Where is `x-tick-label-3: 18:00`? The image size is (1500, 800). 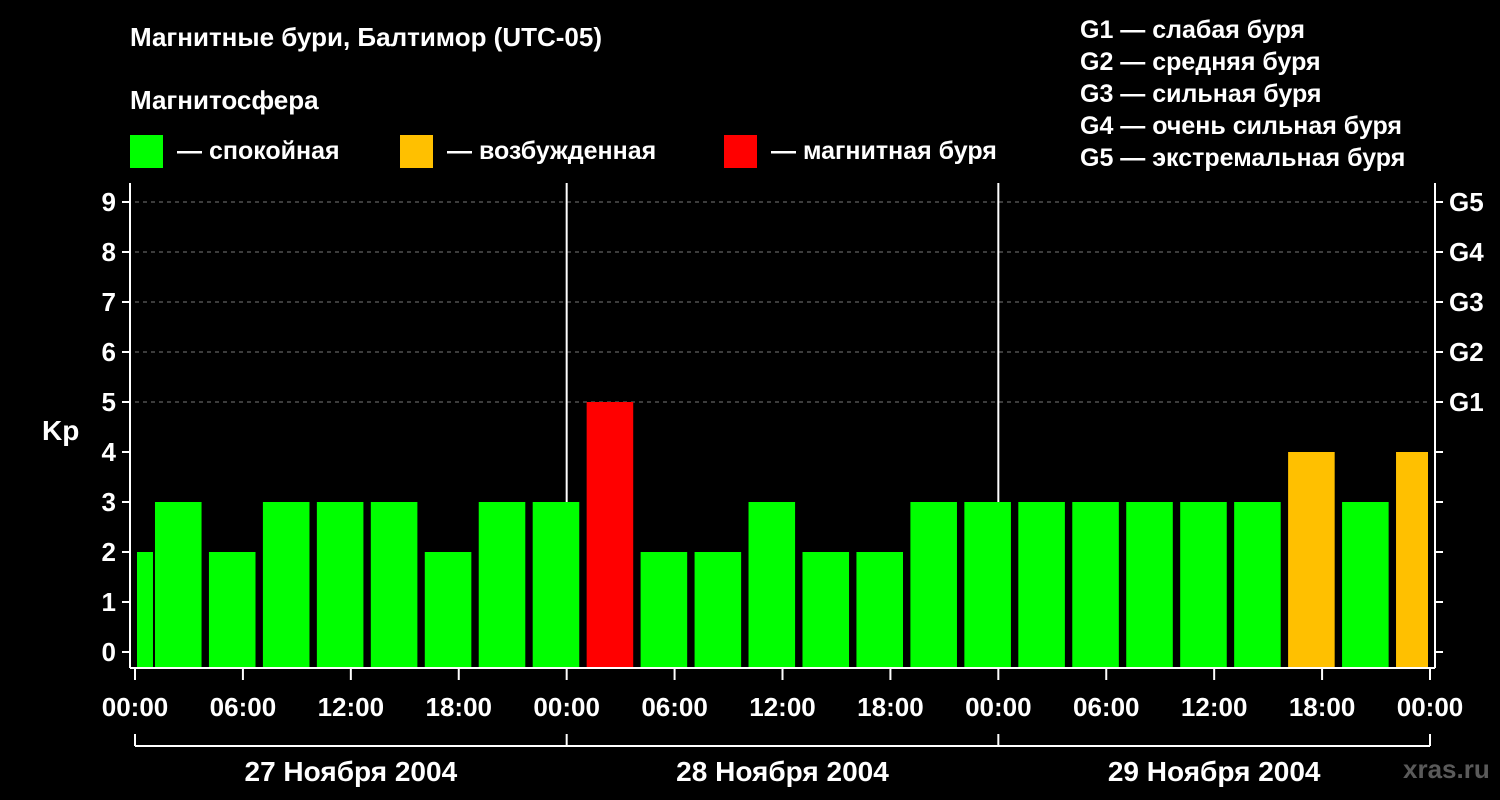
x-tick-label-3: 18:00 is located at coordinates (459, 707).